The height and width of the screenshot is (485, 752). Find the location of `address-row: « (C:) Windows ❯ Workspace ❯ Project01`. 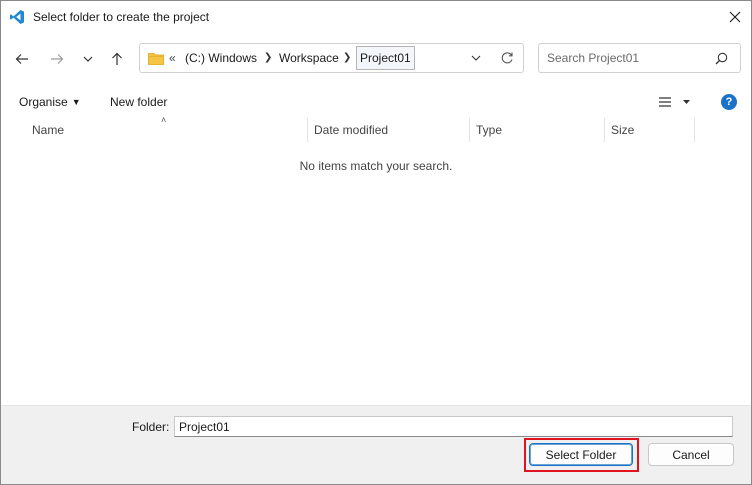

address-row: « (C:) Windows ❯ Workspace ❯ Project01 is located at coordinates (376, 59).